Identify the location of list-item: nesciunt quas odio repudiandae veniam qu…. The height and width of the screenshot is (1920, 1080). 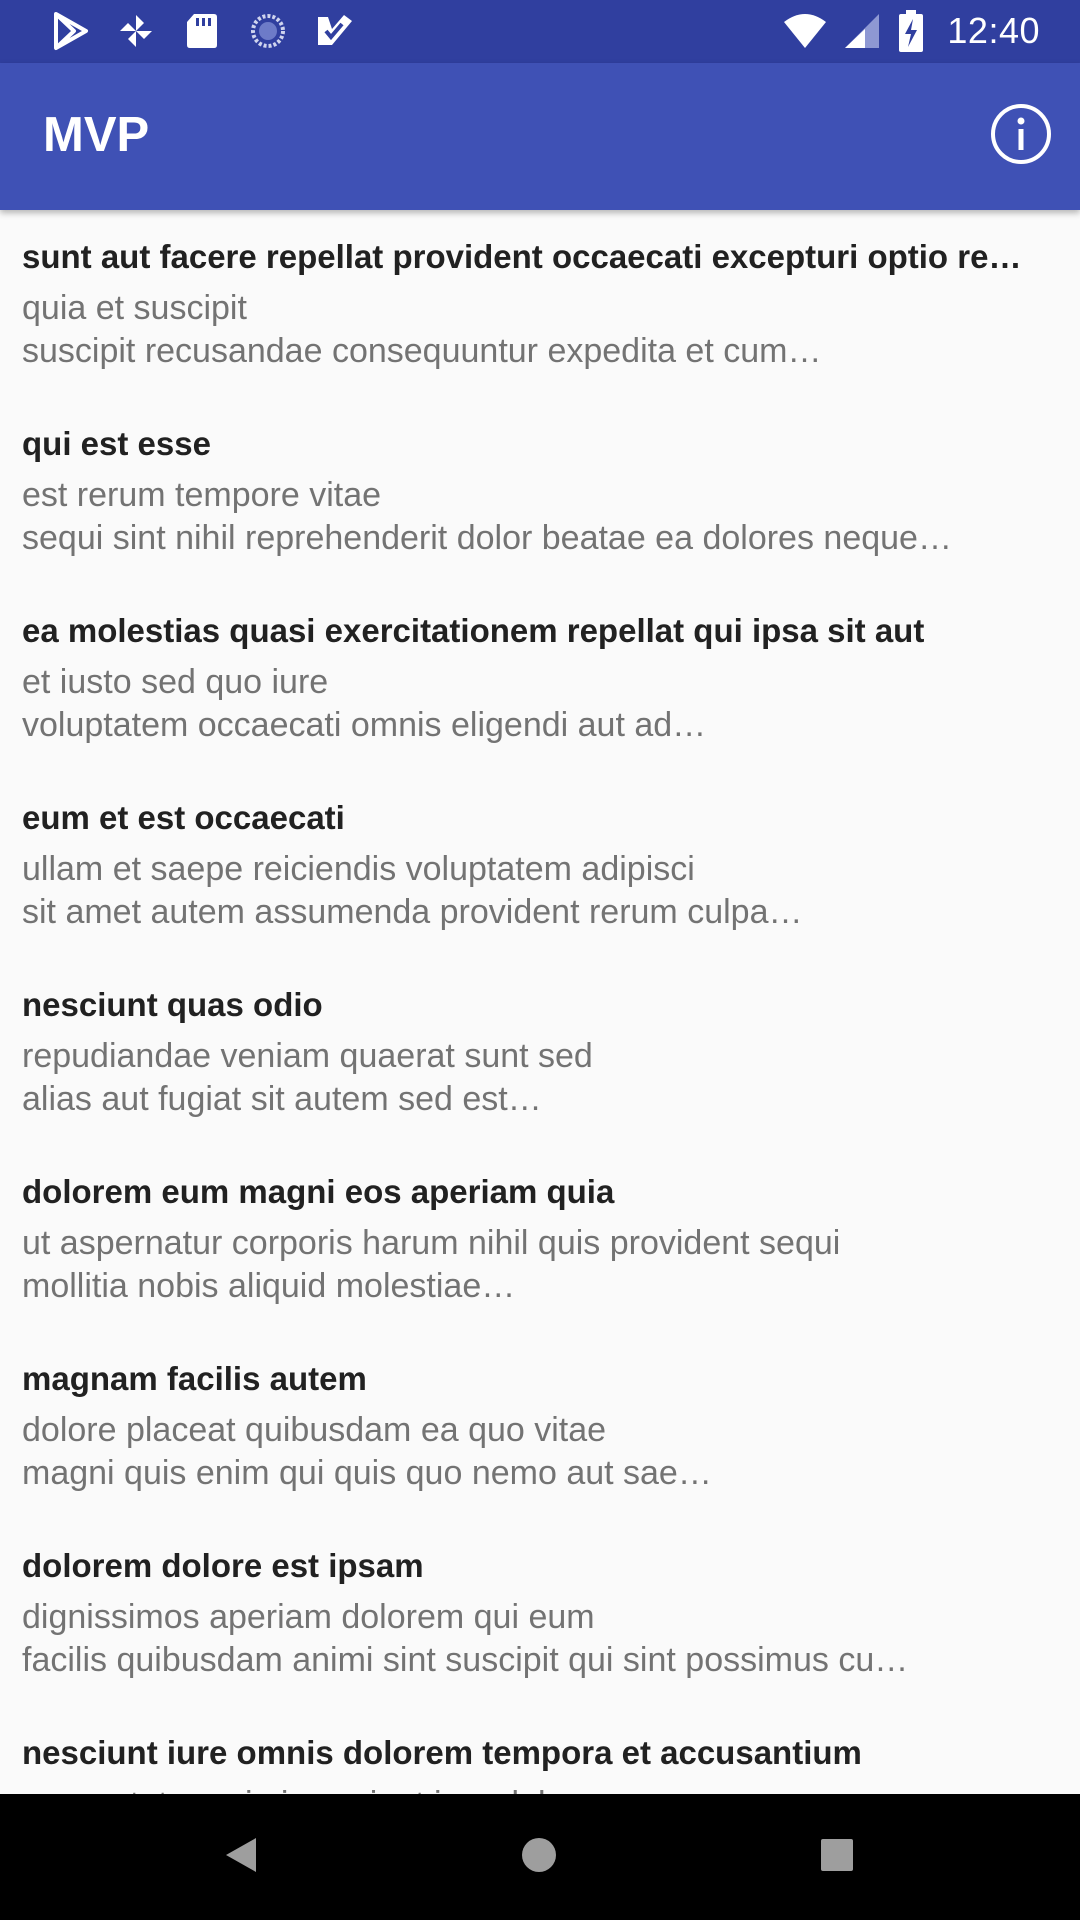
(540, 1051).